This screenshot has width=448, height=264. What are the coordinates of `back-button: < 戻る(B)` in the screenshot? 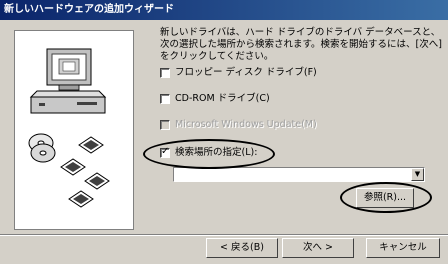 It's located at (242, 248).